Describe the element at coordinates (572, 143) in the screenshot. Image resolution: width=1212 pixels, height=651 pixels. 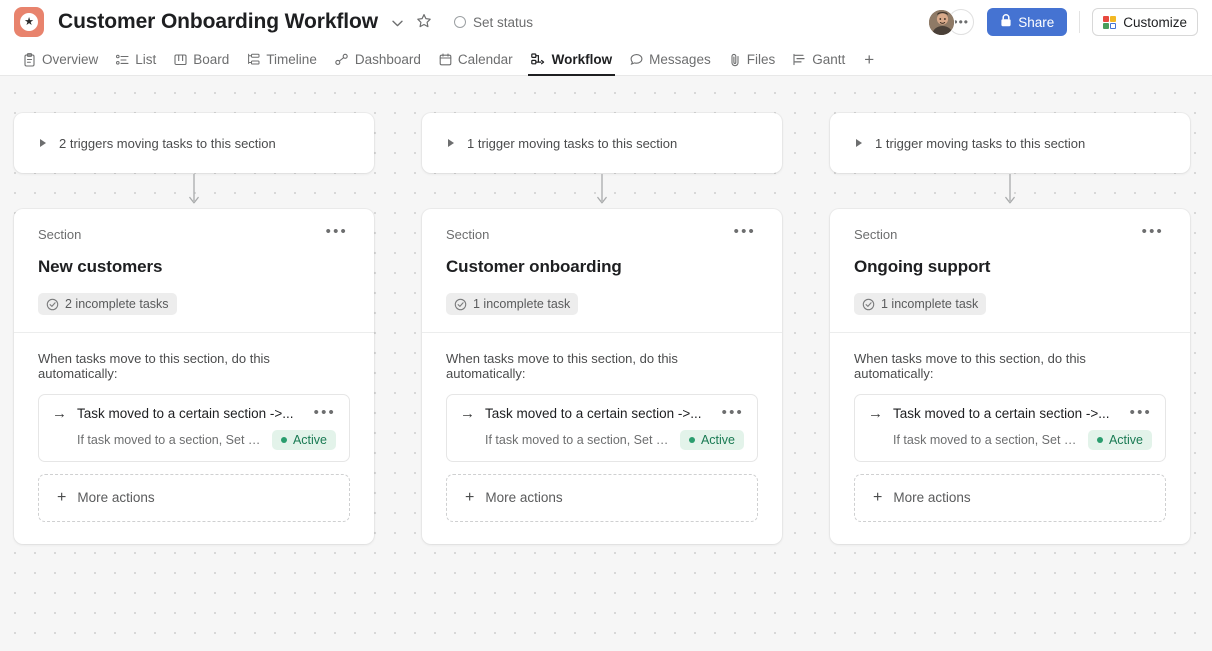
I see `trigger-summary-label: 1 trigger moving tasks to this section` at that location.